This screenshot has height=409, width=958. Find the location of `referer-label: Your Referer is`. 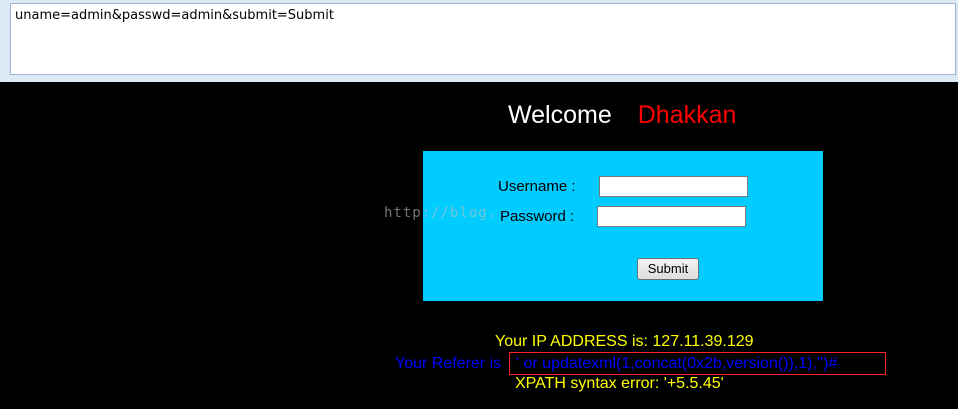

referer-label: Your Referer is is located at coordinates (448, 363).